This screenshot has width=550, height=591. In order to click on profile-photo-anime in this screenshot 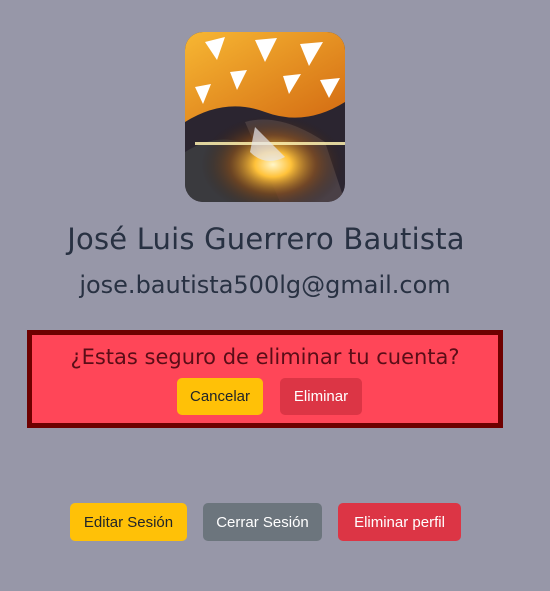, I will do `click(265, 117)`.